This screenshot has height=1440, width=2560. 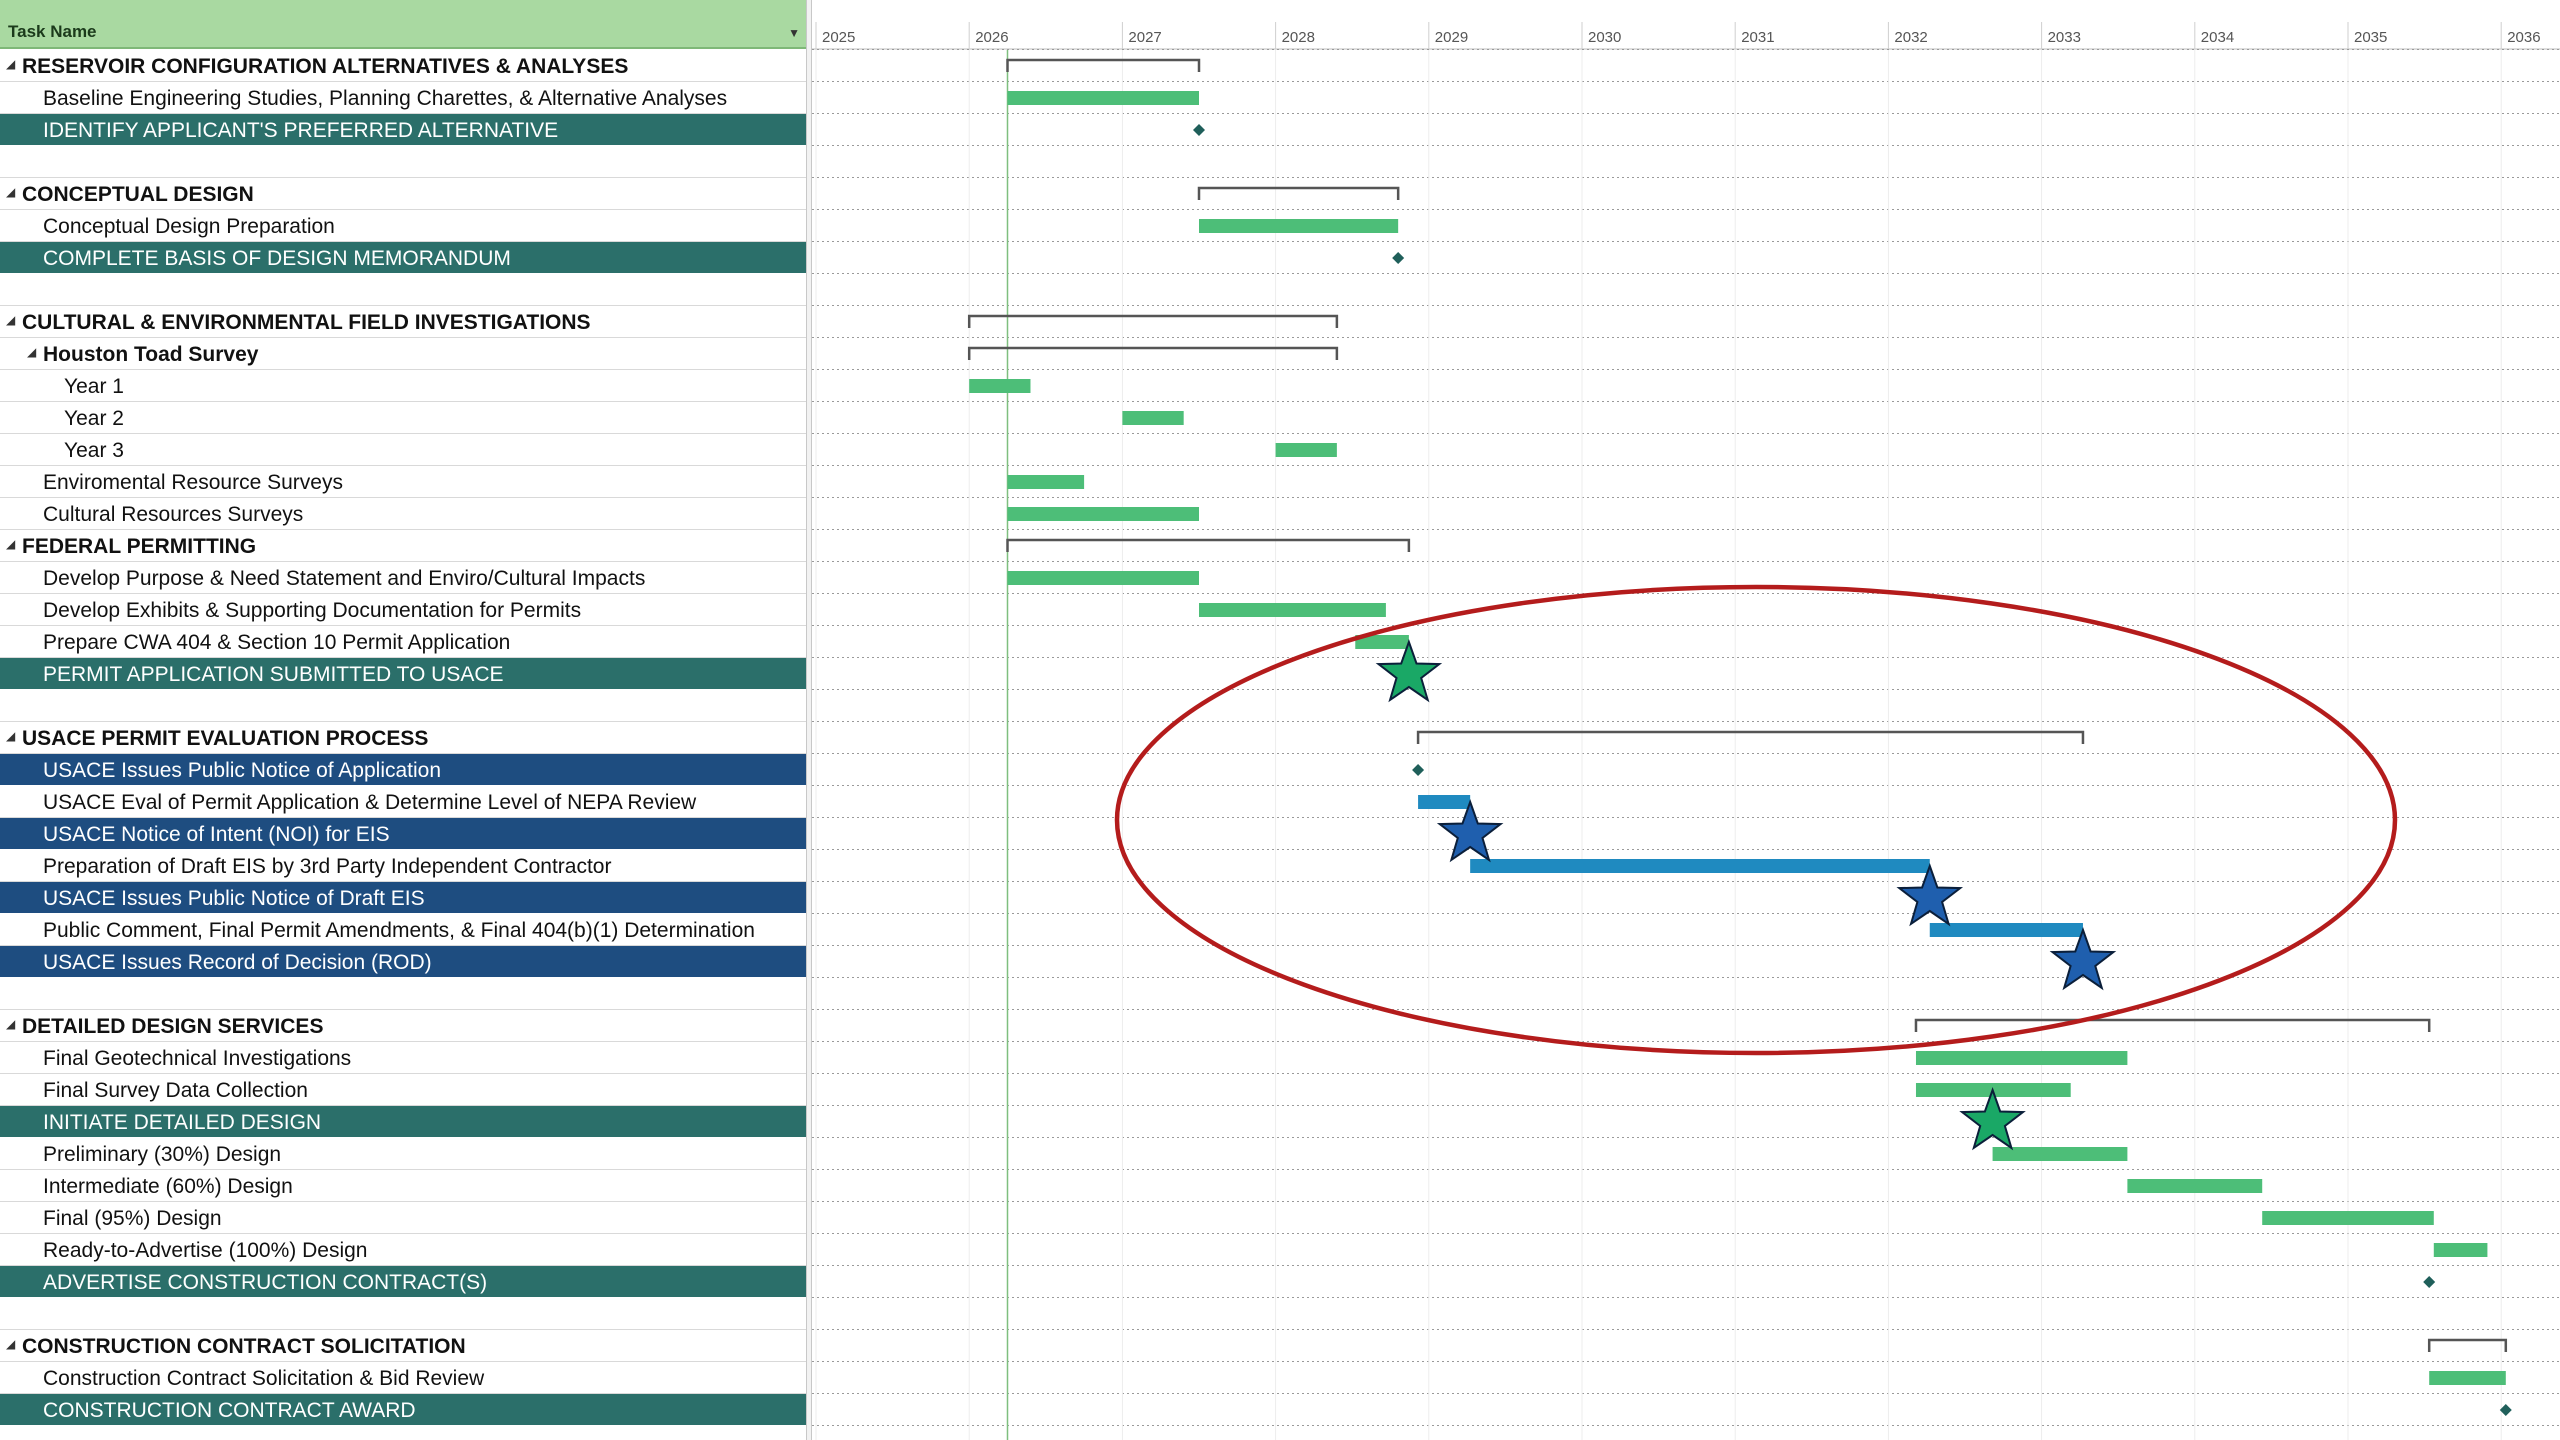 What do you see at coordinates (403, 1250) in the screenshot?
I see `task-row: Ready-to-Advertise (100%) Design` at bounding box center [403, 1250].